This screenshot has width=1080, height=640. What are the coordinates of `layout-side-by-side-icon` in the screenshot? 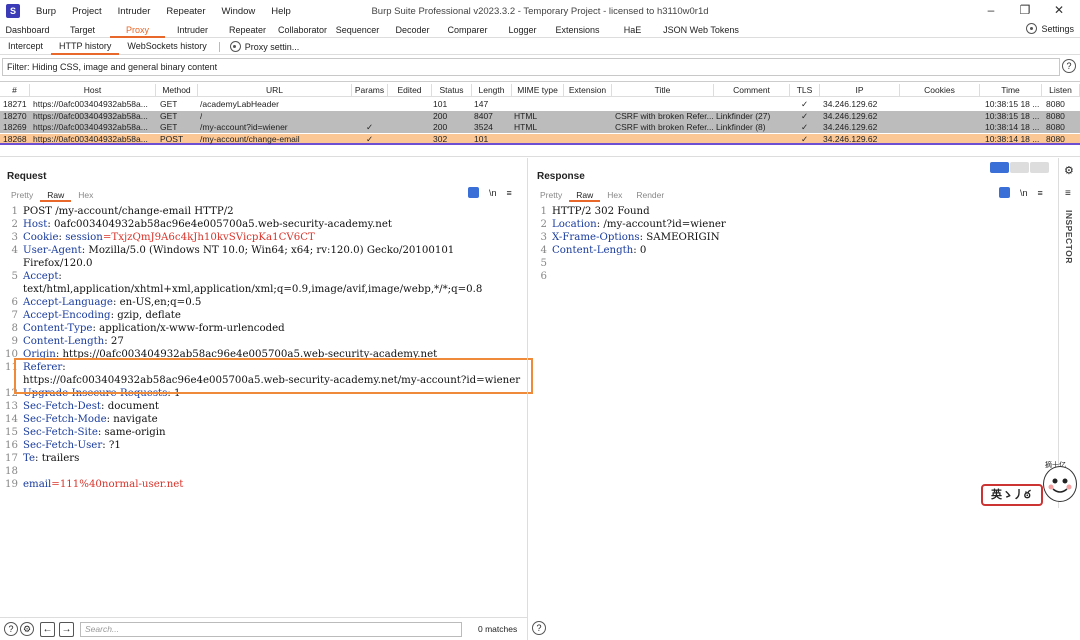 It's located at (999, 167).